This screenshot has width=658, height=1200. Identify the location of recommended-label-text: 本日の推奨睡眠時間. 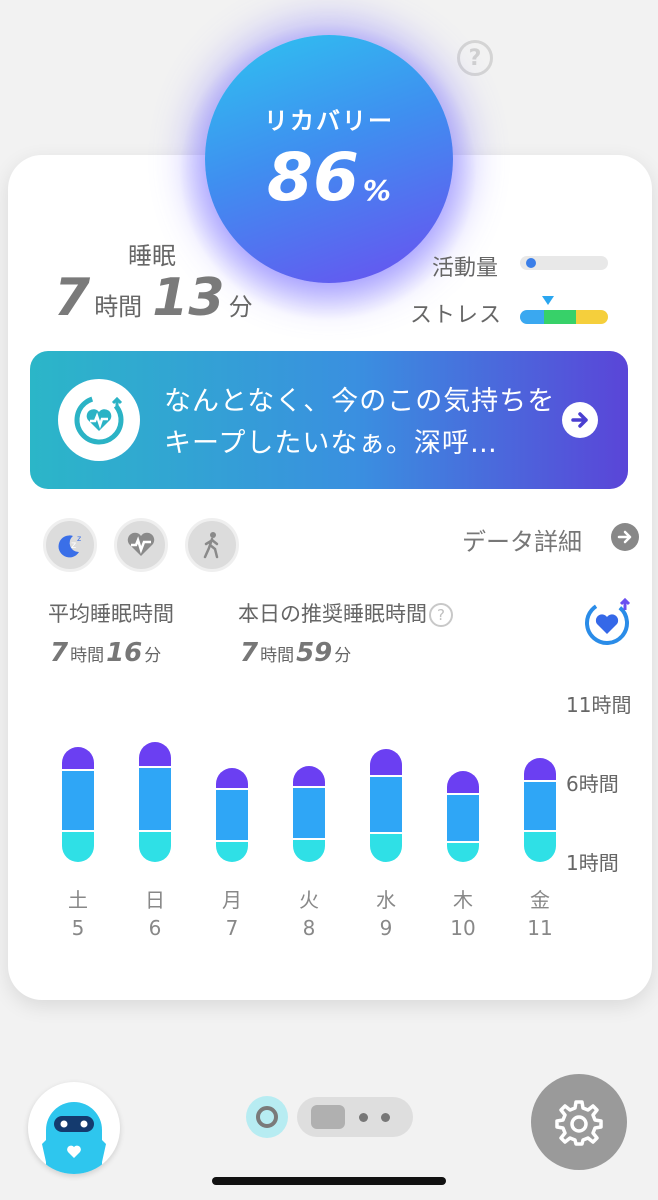
(332, 614).